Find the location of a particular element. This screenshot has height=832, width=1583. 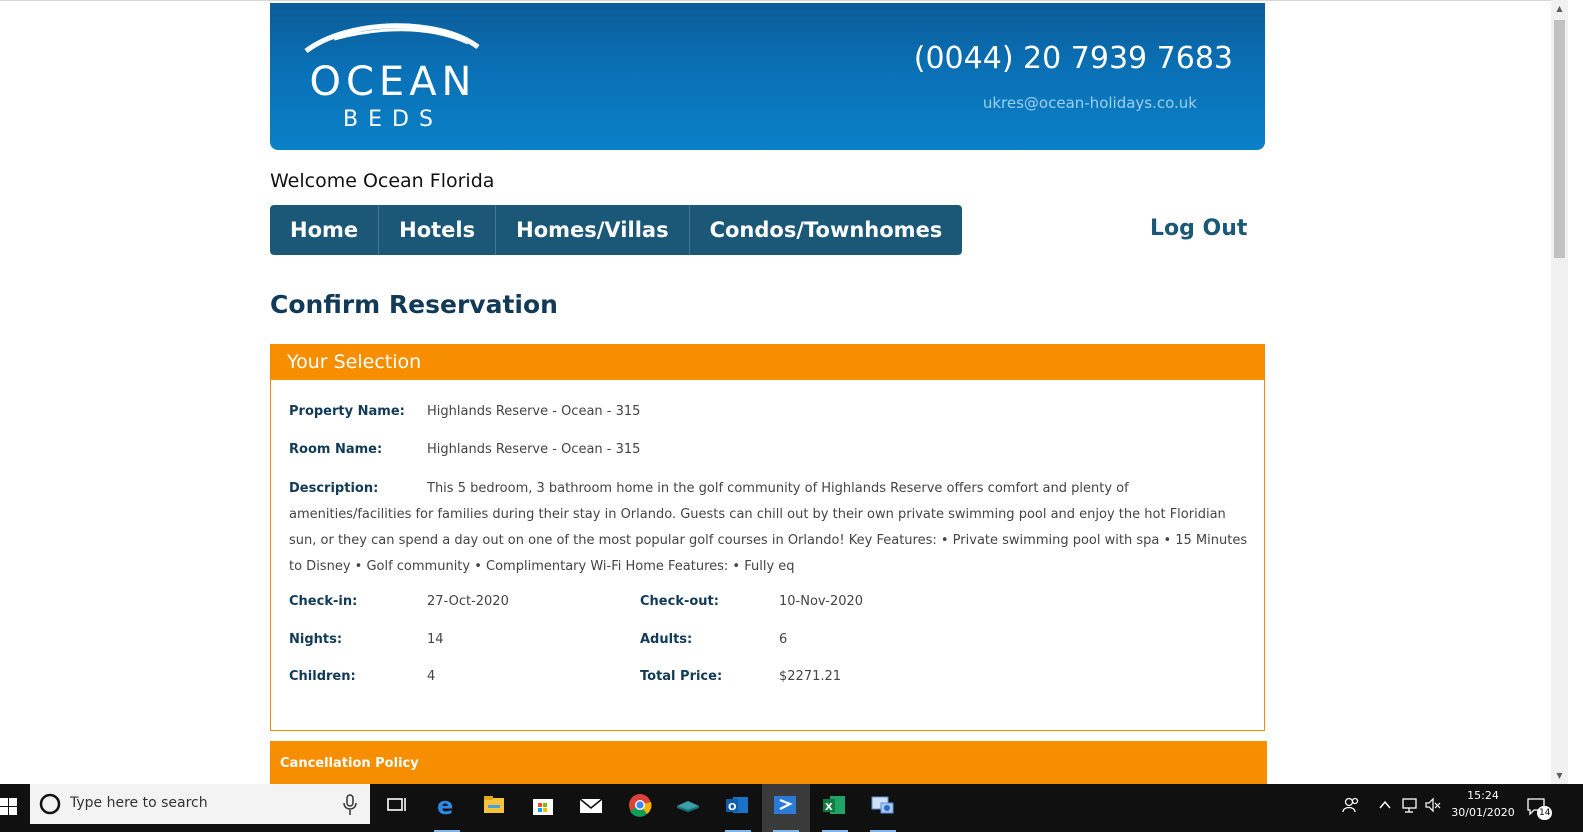

logo-text-beds: BEDS is located at coordinates (393, 119).